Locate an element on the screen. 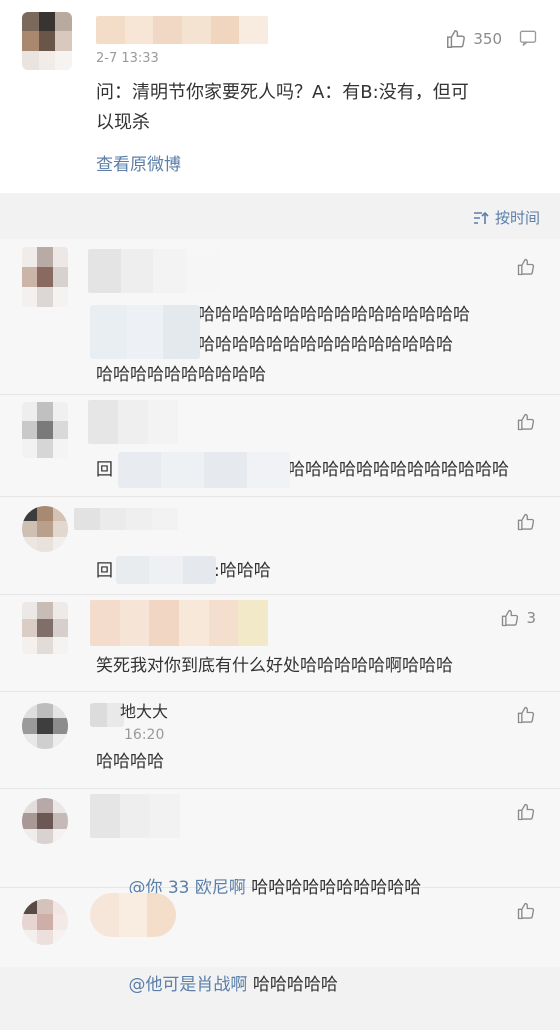  comment-time: 16:20 is located at coordinates (144, 735).